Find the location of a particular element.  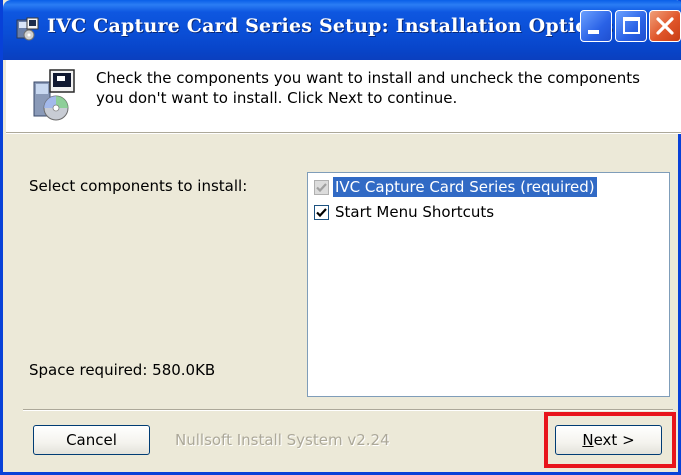

component-item-shortcuts: Start Menu Shortcuts is located at coordinates (405, 212).